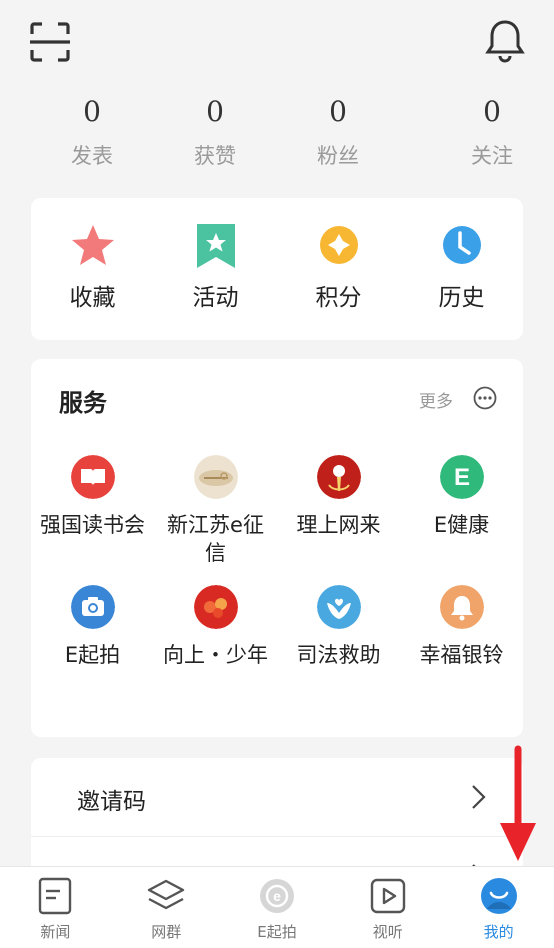 Image resolution: width=554 pixels, height=948 pixels. Describe the element at coordinates (387, 932) in the screenshot. I see `tab-label: 视听` at that location.